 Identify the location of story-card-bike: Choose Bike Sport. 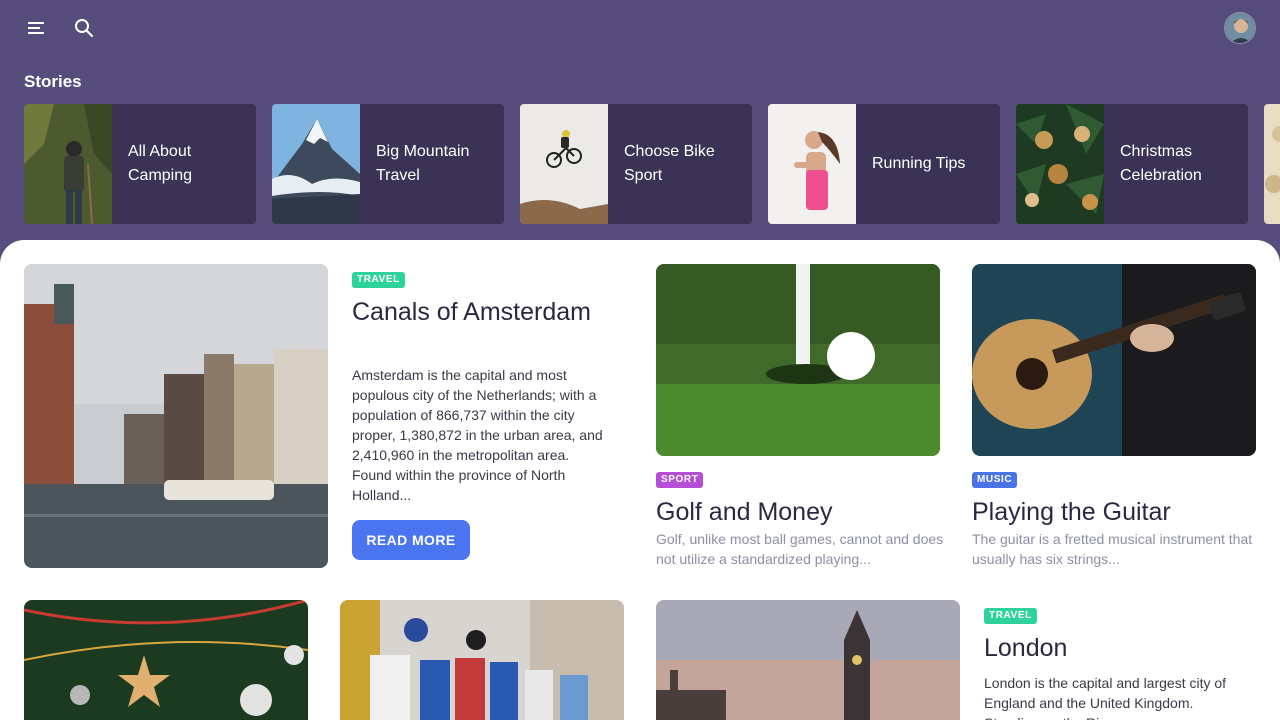
(636, 164).